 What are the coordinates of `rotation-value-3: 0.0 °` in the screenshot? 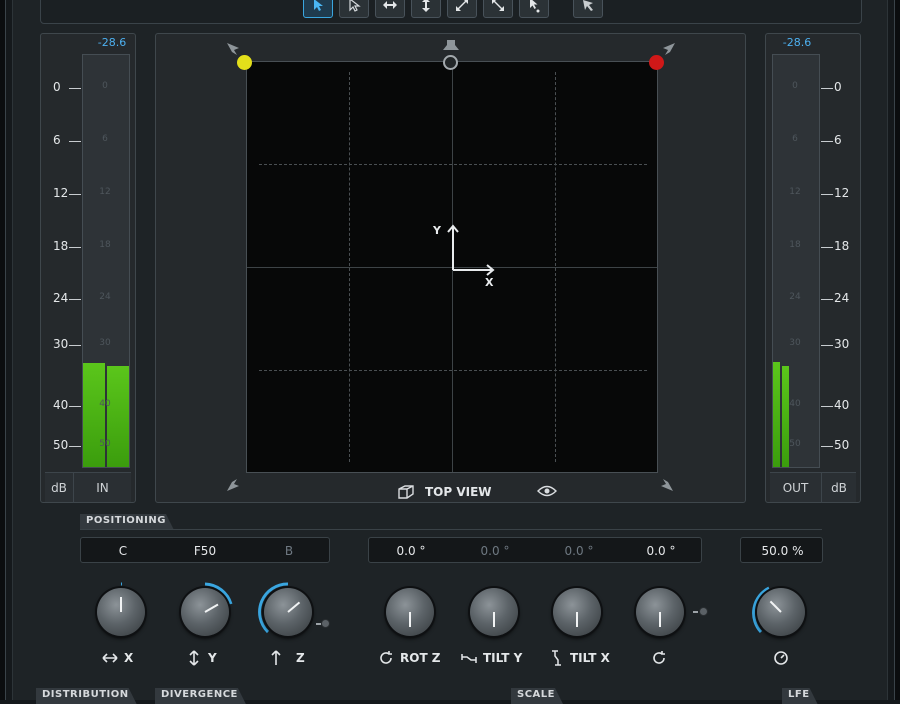 It's located at (579, 551).